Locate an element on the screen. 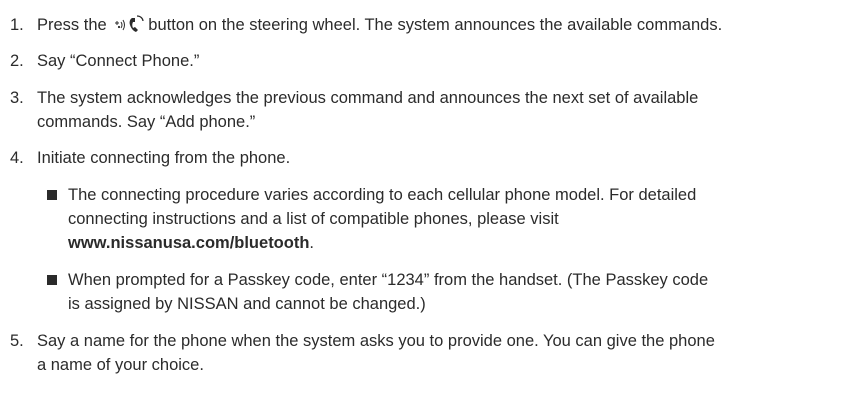 The height and width of the screenshot is (415, 860). bluetooth-website-link: www.nissanusa.com/bluetooth is located at coordinates (188, 243).